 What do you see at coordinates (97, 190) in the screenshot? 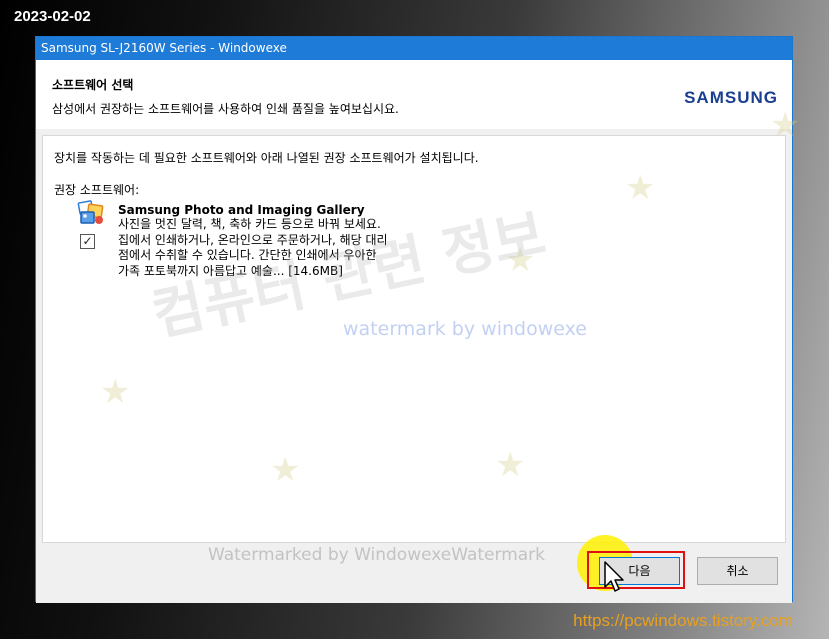
I see `recommended-label: 권장 소프트웨어:` at bounding box center [97, 190].